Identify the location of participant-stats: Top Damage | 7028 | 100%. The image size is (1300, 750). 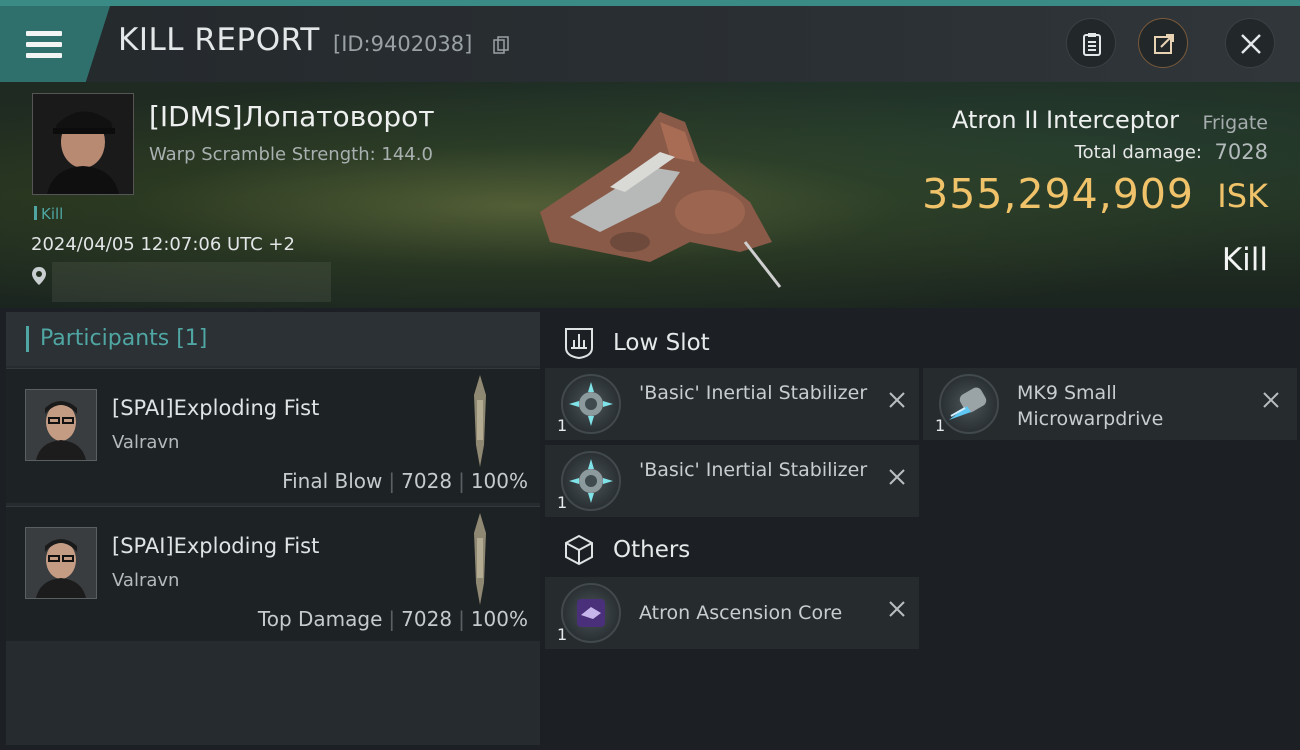
(392, 619).